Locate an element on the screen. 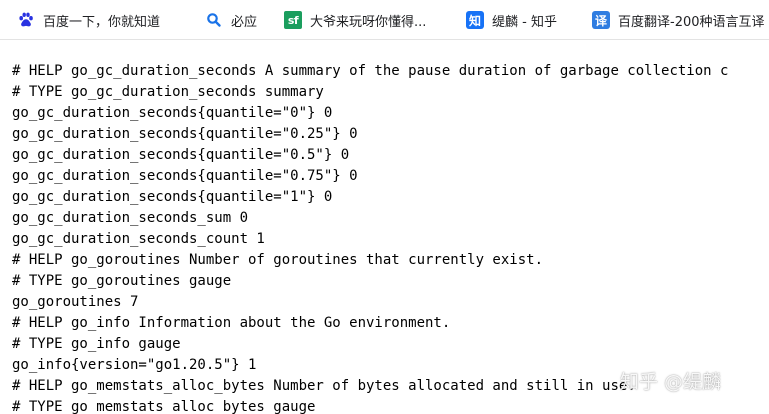 This screenshot has width=769, height=414. bookmark-label: 百度一下，你就知道 is located at coordinates (102, 22).